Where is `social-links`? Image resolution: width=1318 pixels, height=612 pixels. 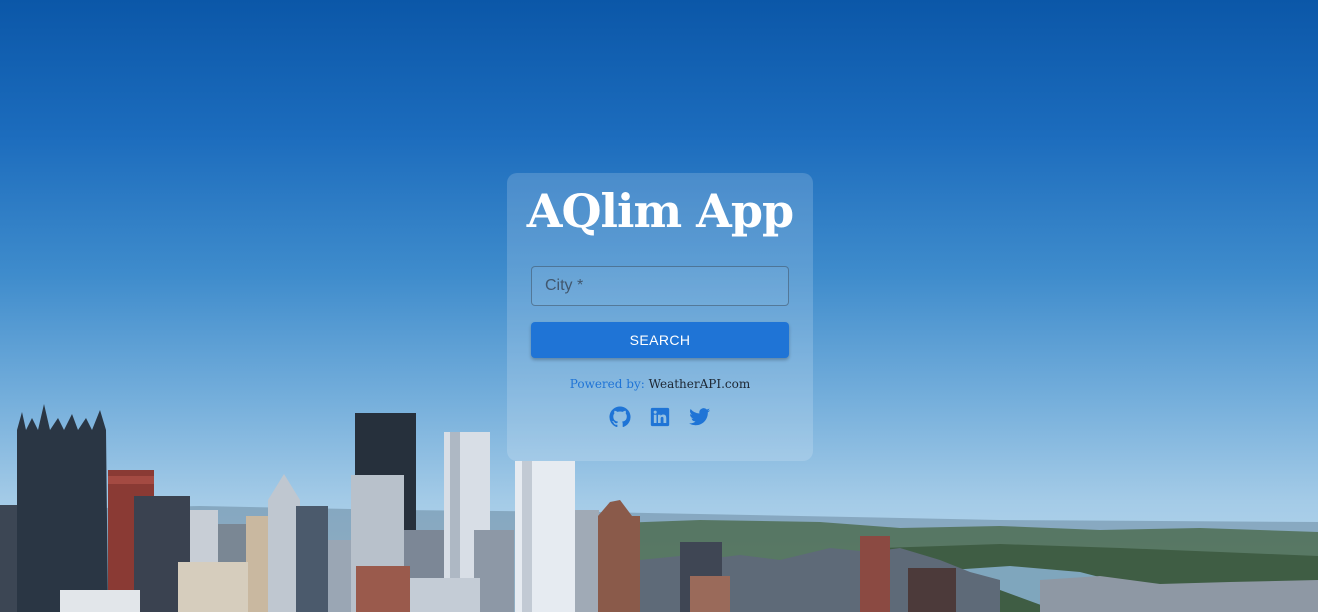
social-links is located at coordinates (660, 418).